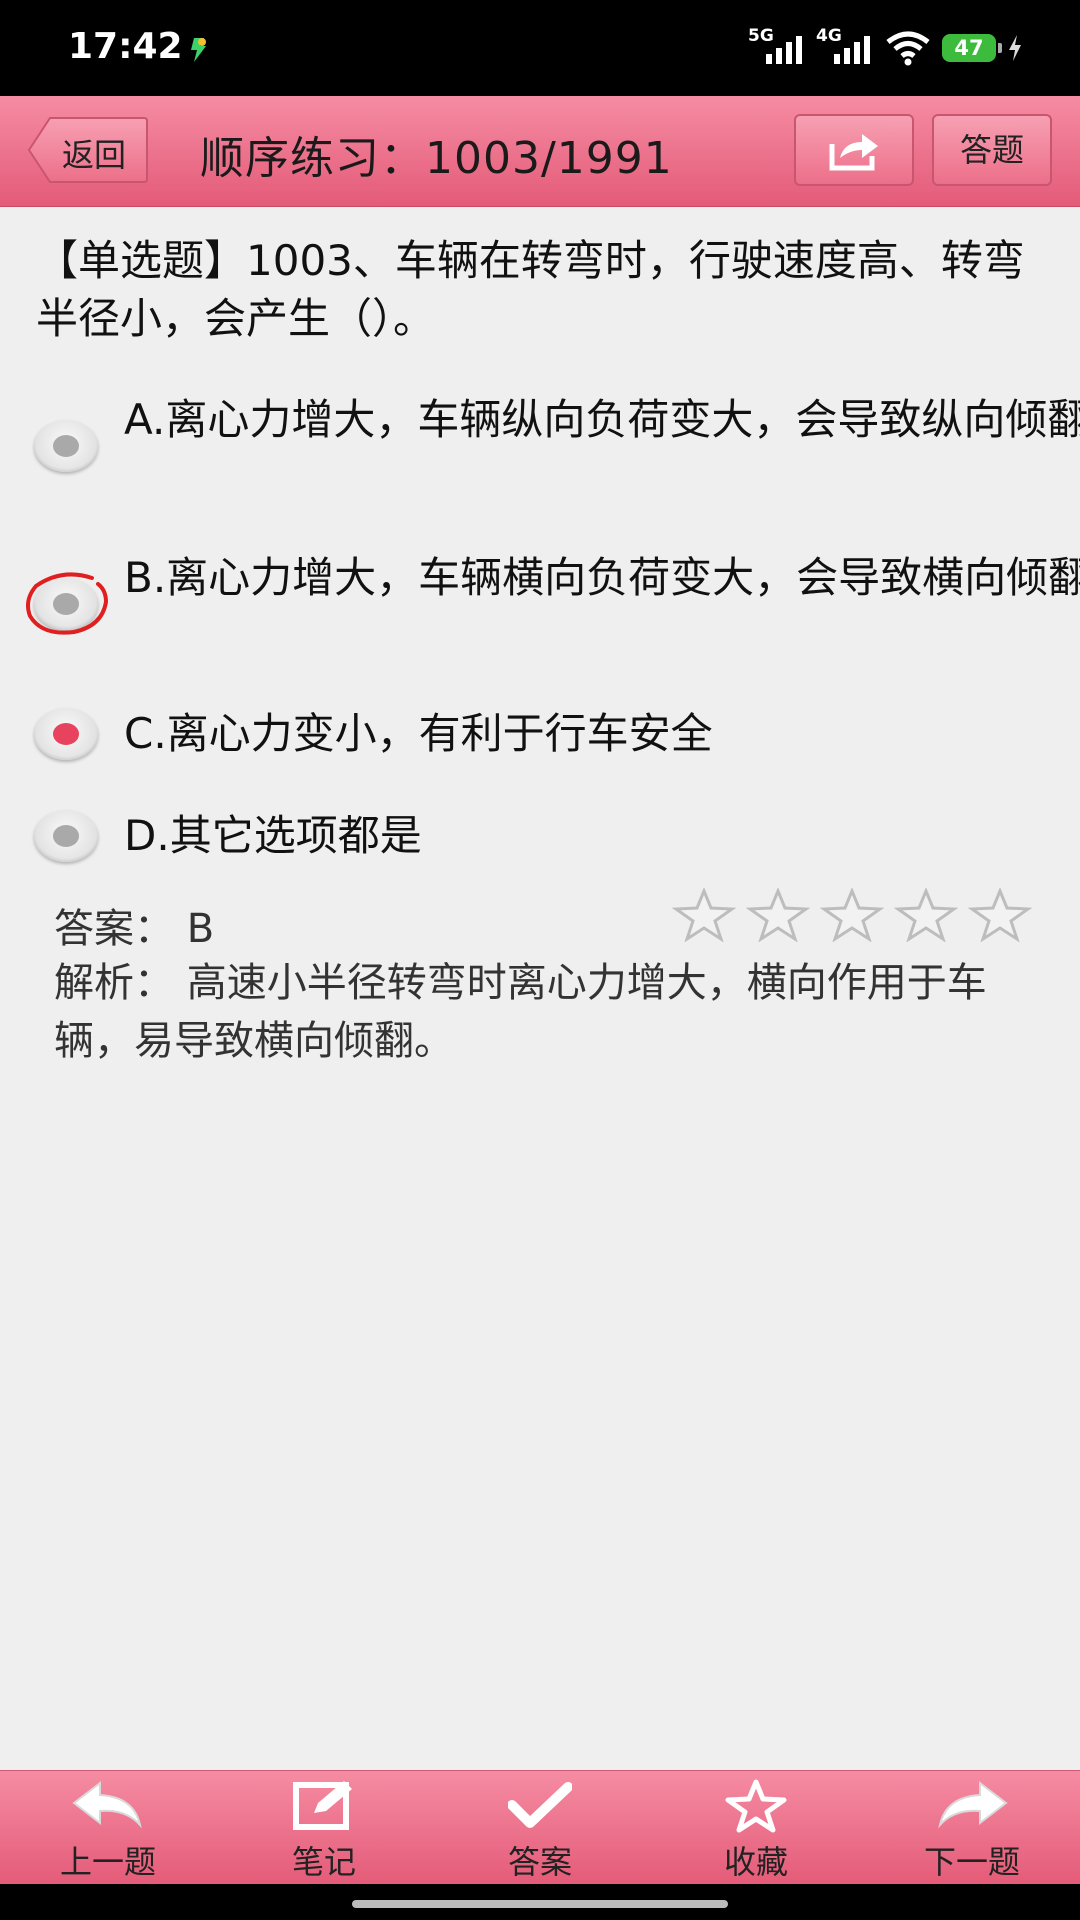 This screenshot has height=1920, width=1080. What do you see at coordinates (198, 50) in the screenshot?
I see `app-notification-icon` at bounding box center [198, 50].